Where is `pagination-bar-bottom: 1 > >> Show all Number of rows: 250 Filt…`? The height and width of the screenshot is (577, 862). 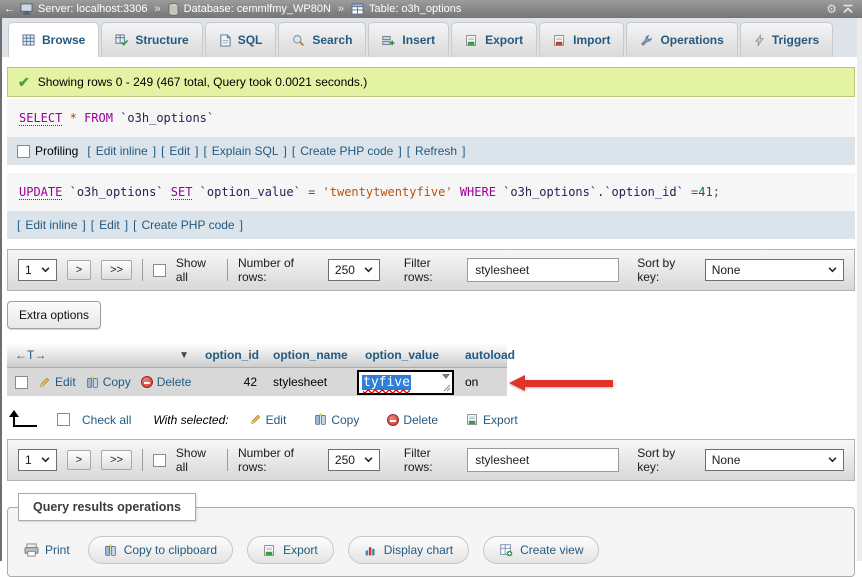
pagination-bar-bottom: 1 > >> Show all Number of rows: 250 Filt… is located at coordinates (431, 460).